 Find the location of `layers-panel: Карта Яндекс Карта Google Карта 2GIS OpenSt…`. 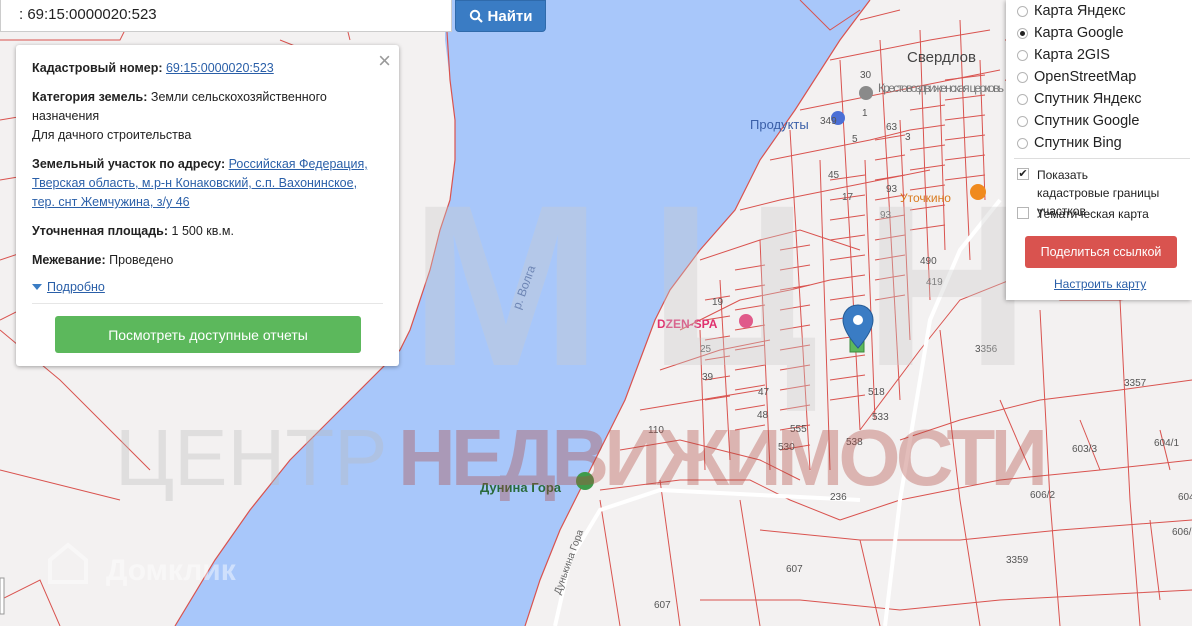

layers-panel: Карта Яндекс Карта Google Карта 2GIS OpenSt… is located at coordinates (1099, 150).